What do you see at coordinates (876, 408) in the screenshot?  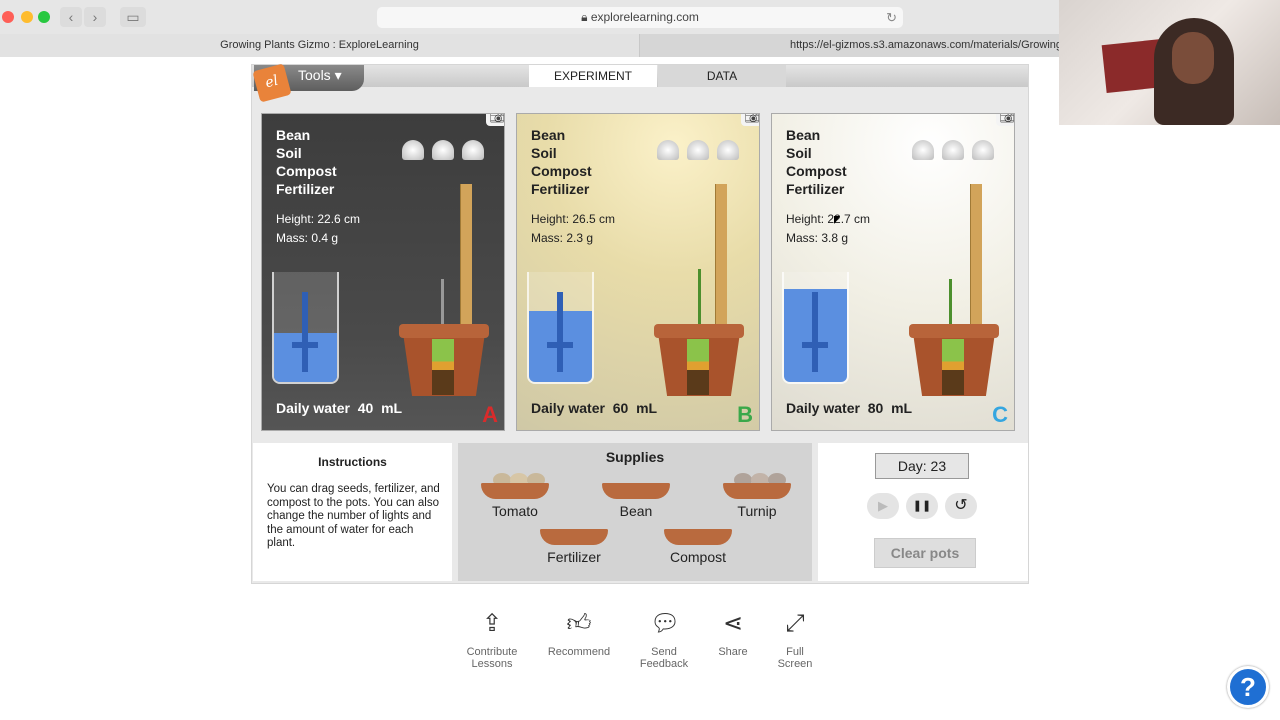 I see `daily-water-value: 80` at bounding box center [876, 408].